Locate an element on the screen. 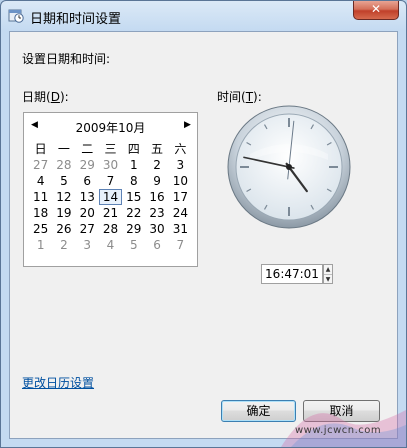 Image resolution: width=407 pixels, height=448 pixels. calendar-week-row: 18 19 20 21 22 23 24 is located at coordinates (110, 213).